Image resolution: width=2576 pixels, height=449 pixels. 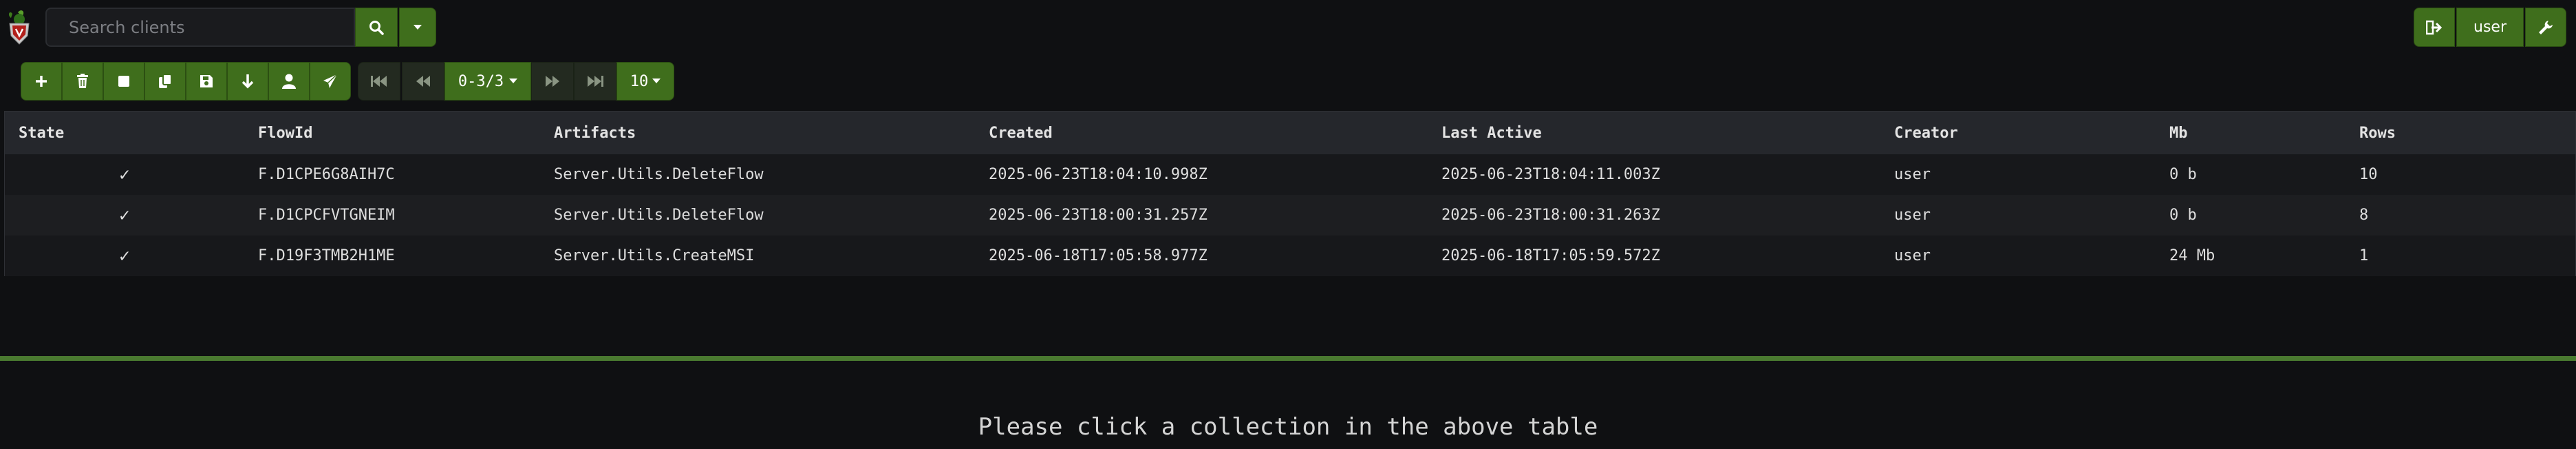 I want to click on trash-icon, so click(x=82, y=81).